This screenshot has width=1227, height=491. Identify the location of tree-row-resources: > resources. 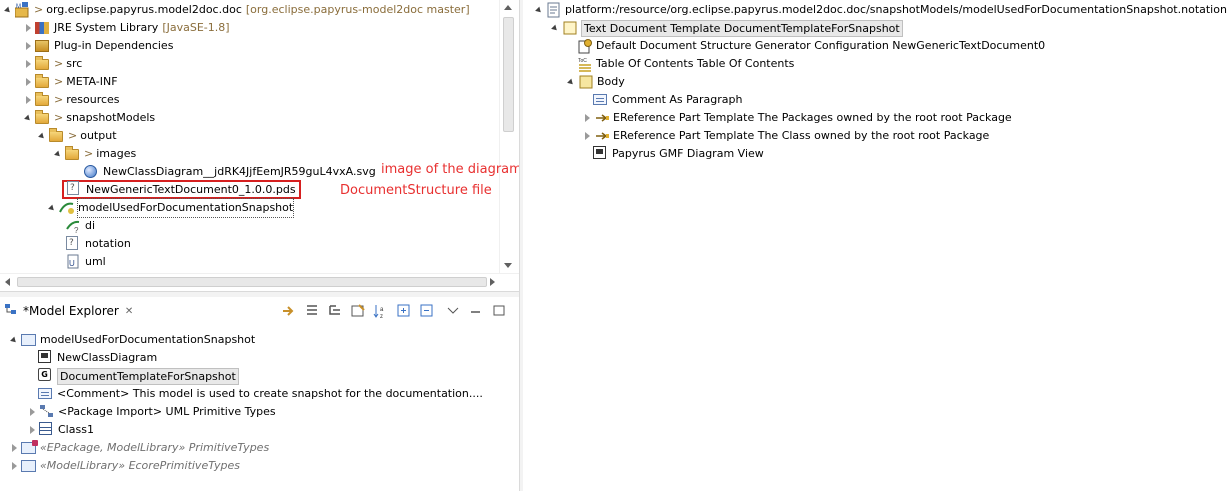
(72, 100).